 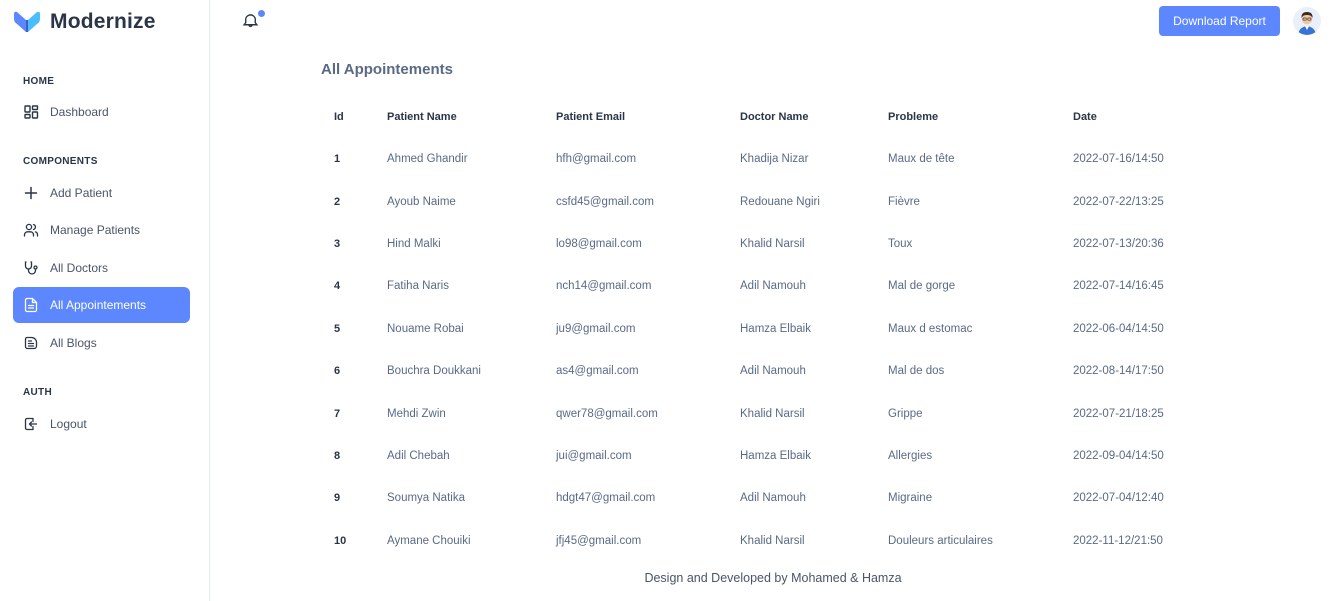 I want to click on cell-patient-name: Ayoub Naime, so click(x=421, y=201).